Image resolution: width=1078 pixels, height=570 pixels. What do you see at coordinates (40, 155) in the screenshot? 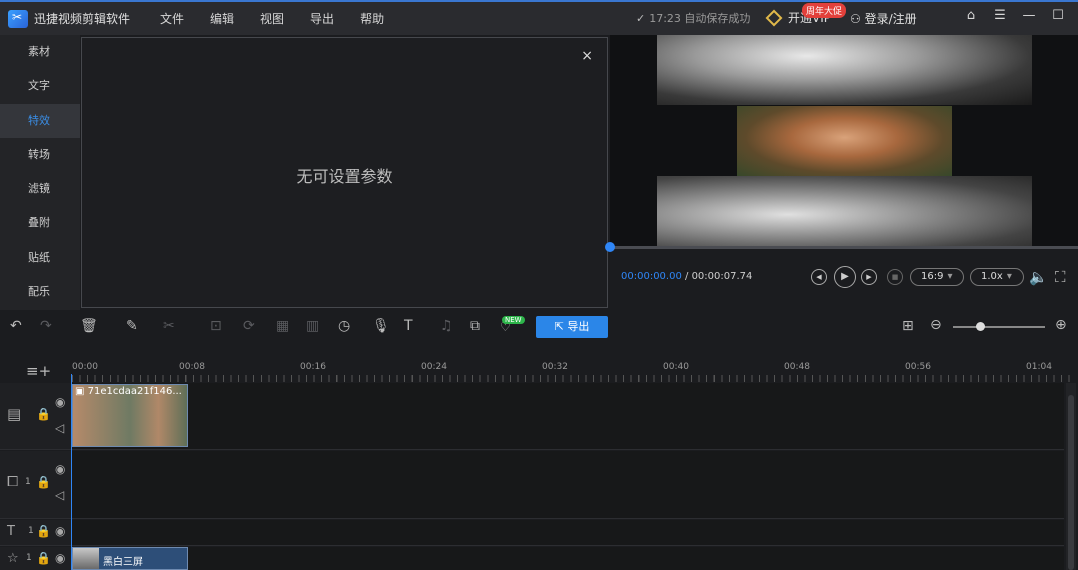
I see `sidebar-item-transitions: 转场` at bounding box center [40, 155].